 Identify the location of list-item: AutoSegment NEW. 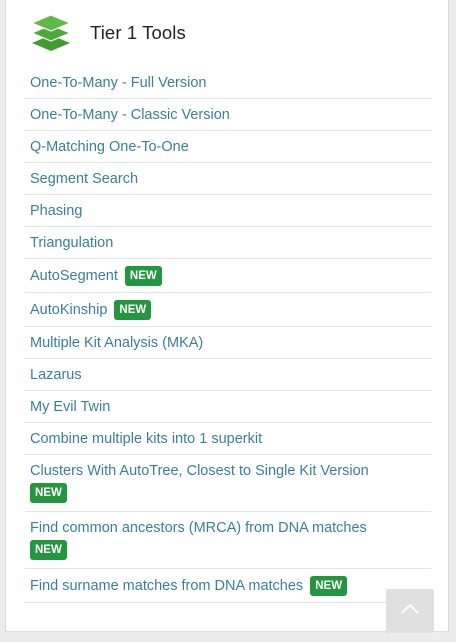
(228, 276).